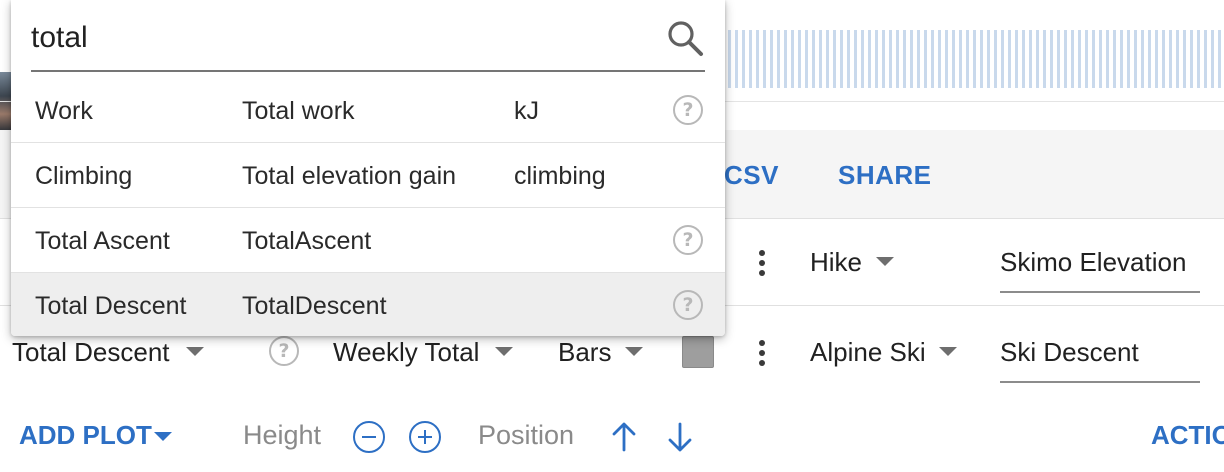 The height and width of the screenshot is (472, 1224). What do you see at coordinates (584, 352) in the screenshot?
I see `style-select-value: Bars` at bounding box center [584, 352].